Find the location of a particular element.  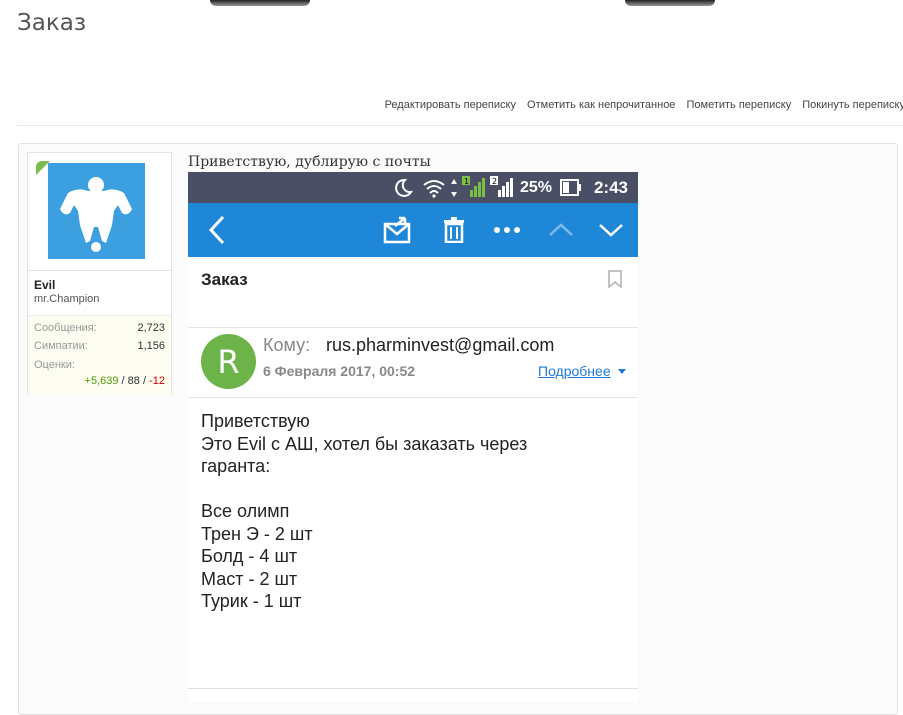

recipient-email: rus.pharminvest@gmail.com is located at coordinates (440, 345).